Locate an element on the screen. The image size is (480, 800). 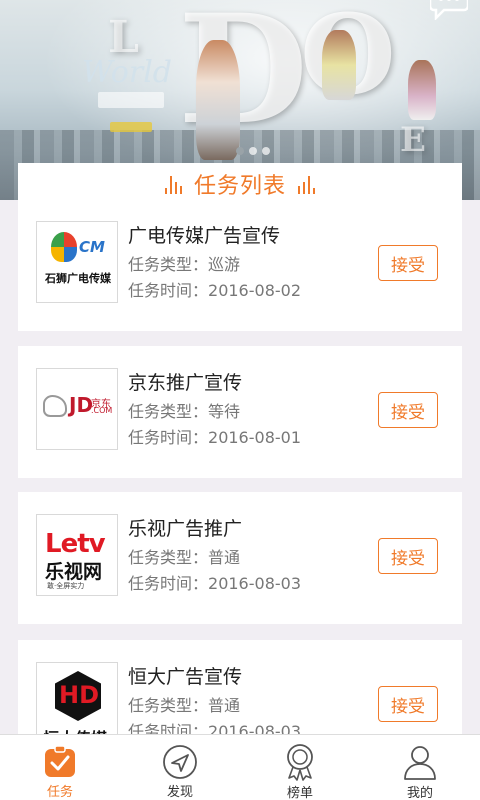
task-type: 任务类型：等待 is located at coordinates (184, 410).